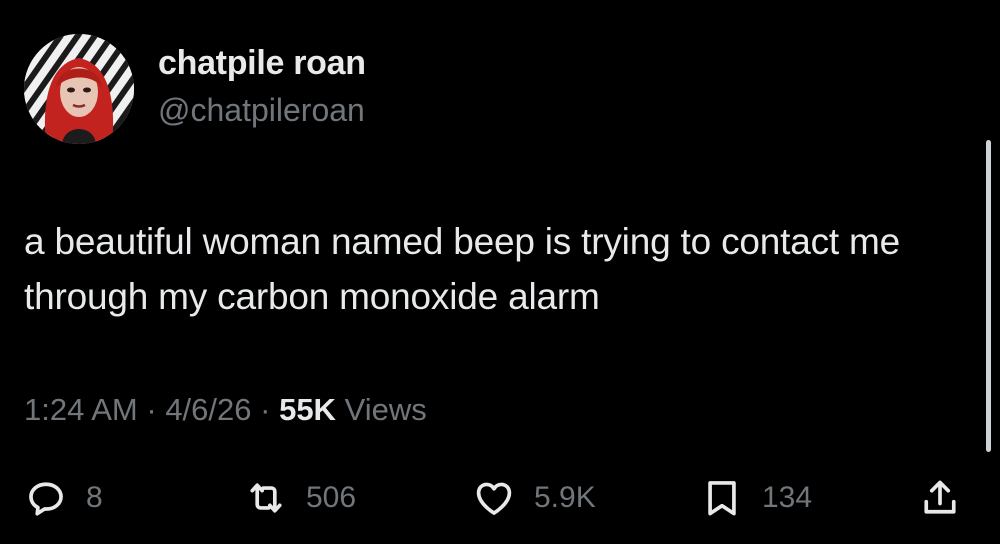 Image resolution: width=1000 pixels, height=544 pixels. I want to click on tweet-time: 1:24 AM, so click(81, 409).